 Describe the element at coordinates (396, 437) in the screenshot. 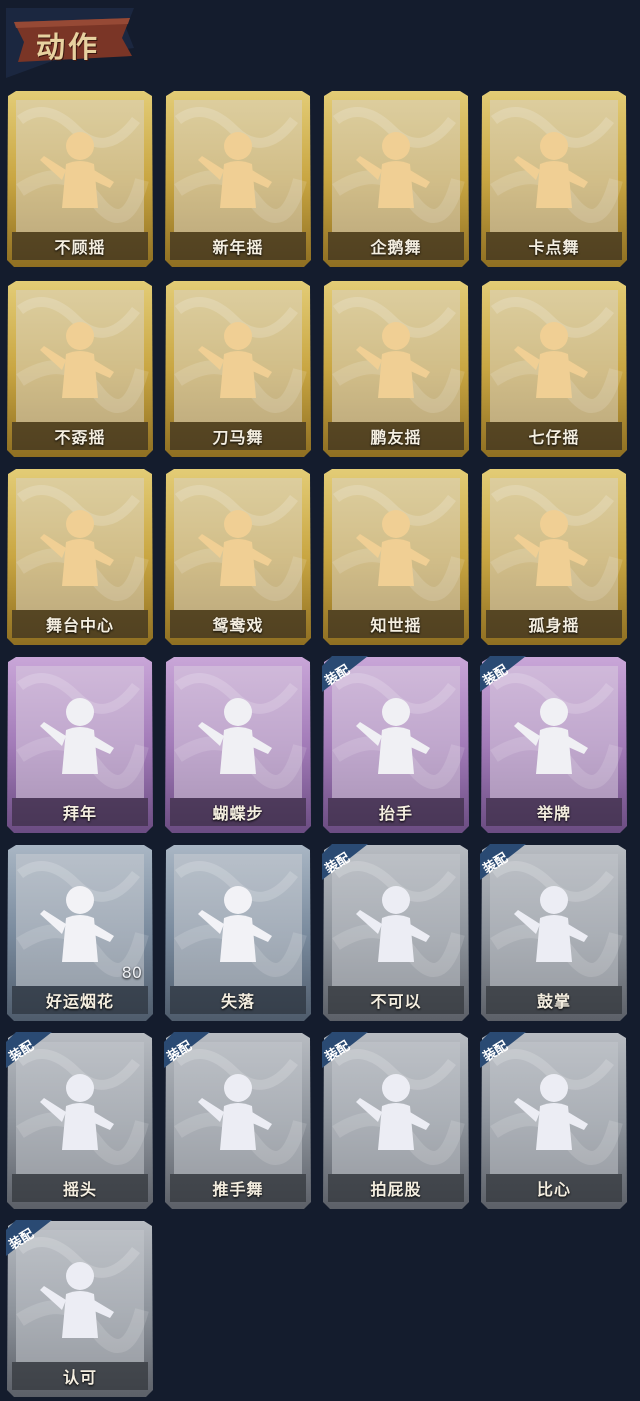

I see `emote-label: 鹏友摇` at that location.